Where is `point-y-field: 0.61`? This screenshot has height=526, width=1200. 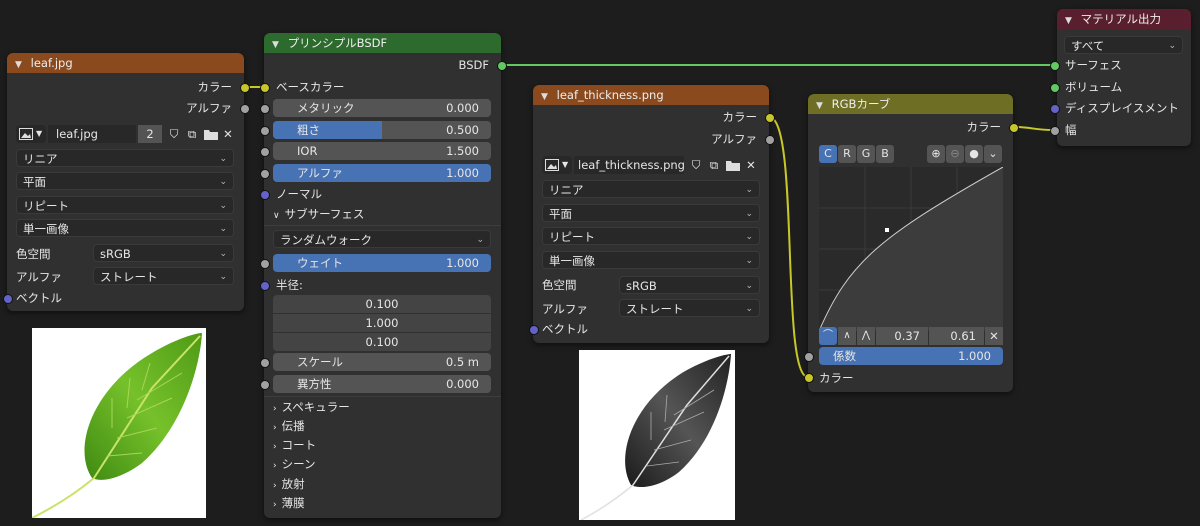
point-y-field: 0.61 is located at coordinates (956, 336).